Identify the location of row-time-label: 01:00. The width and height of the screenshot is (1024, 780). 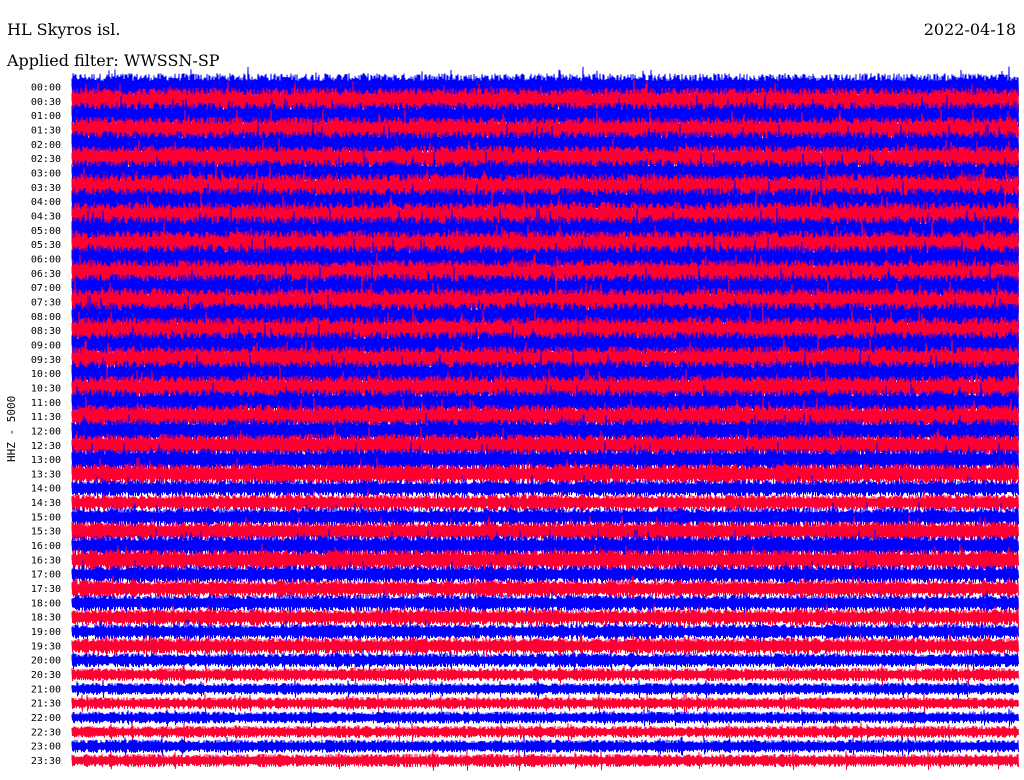
(46, 116).